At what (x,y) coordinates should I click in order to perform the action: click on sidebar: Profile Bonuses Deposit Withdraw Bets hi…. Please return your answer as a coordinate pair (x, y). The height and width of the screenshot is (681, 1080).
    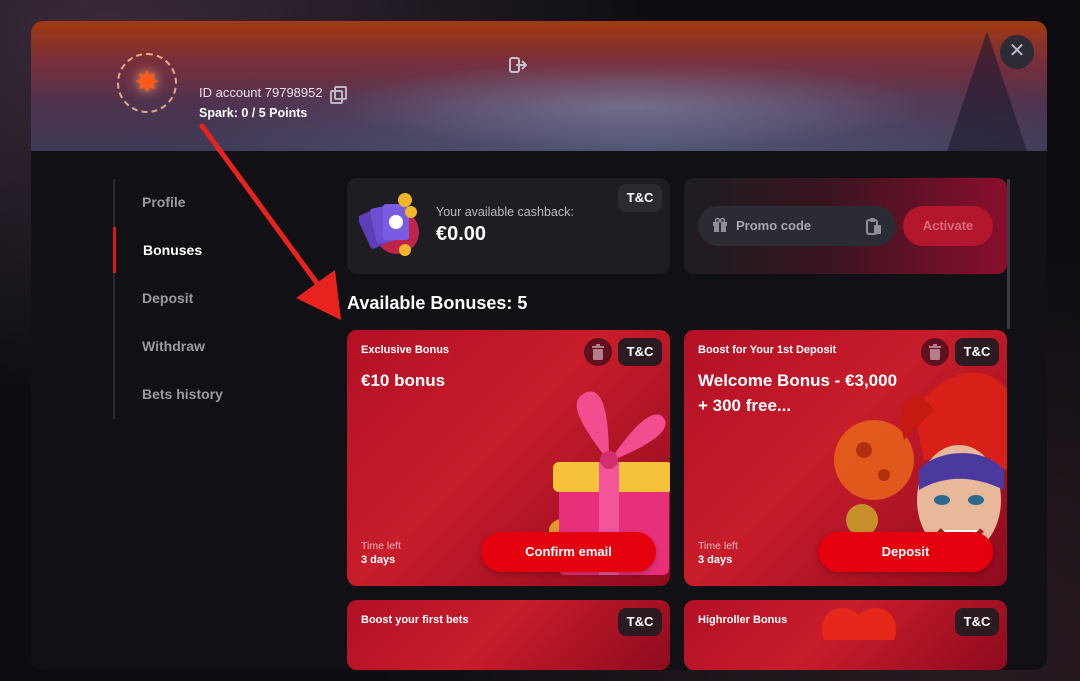
    Looking at the image, I should click on (208, 299).